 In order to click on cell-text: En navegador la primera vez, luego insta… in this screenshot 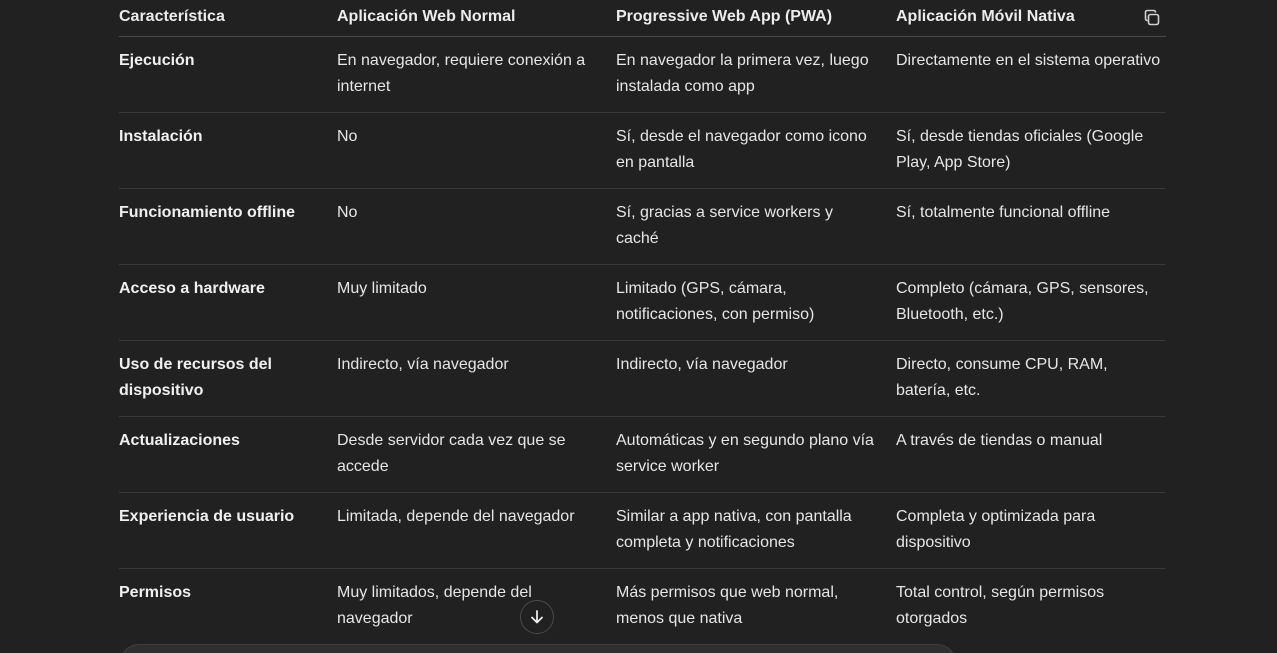, I will do `click(742, 73)`.